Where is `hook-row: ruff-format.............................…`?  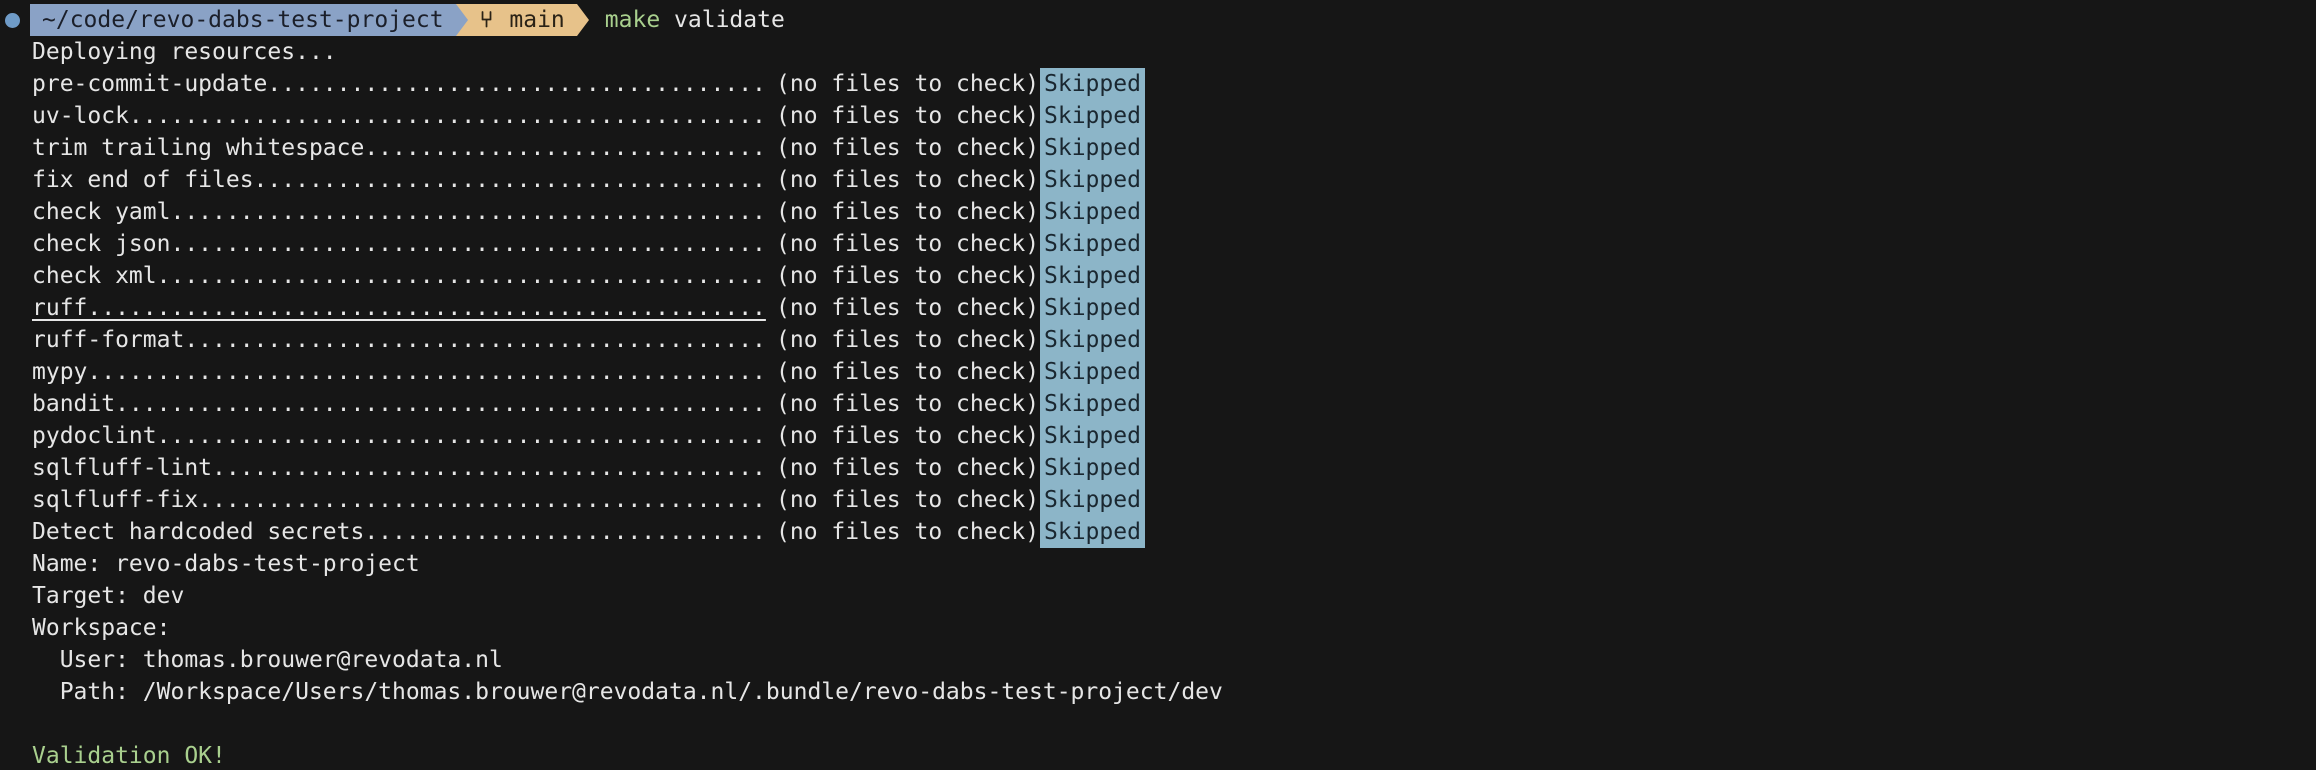 hook-row: ruff-format.............................… is located at coordinates (588, 340).